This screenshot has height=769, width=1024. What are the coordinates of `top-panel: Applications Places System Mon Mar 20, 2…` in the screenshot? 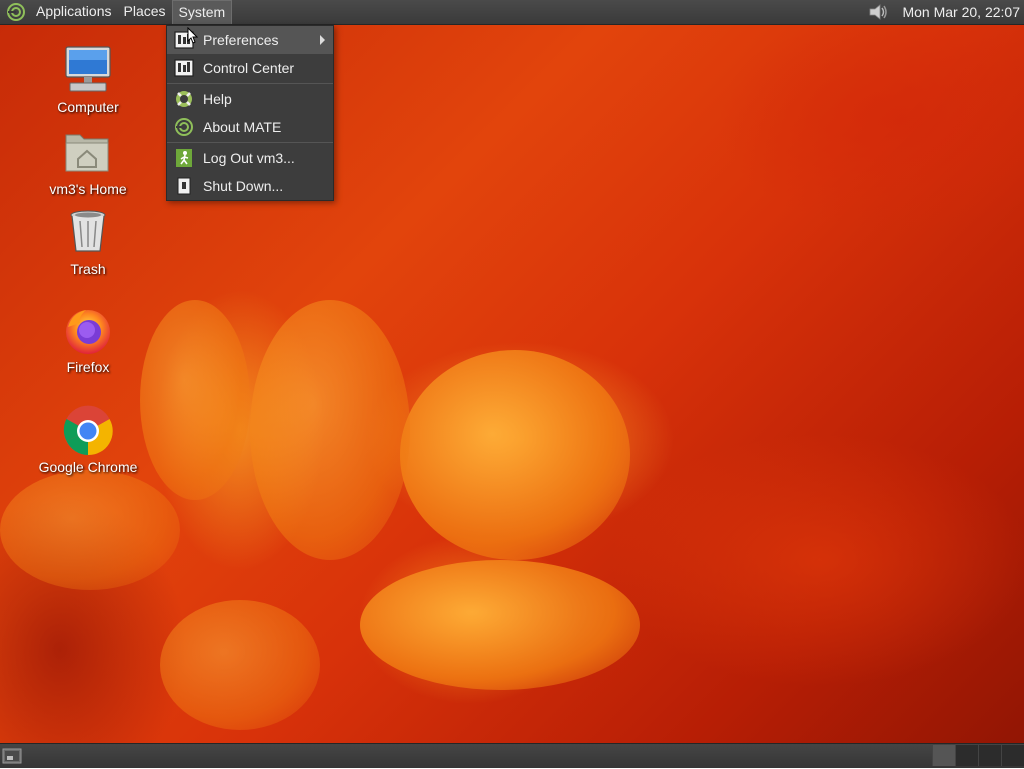 It's located at (512, 12).